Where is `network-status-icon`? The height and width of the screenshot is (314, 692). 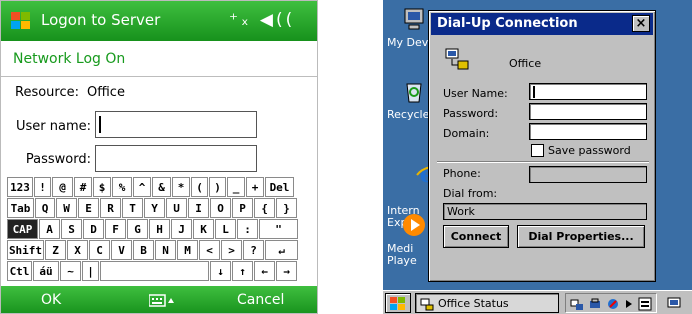
network-status-icon is located at coordinates (427, 304).